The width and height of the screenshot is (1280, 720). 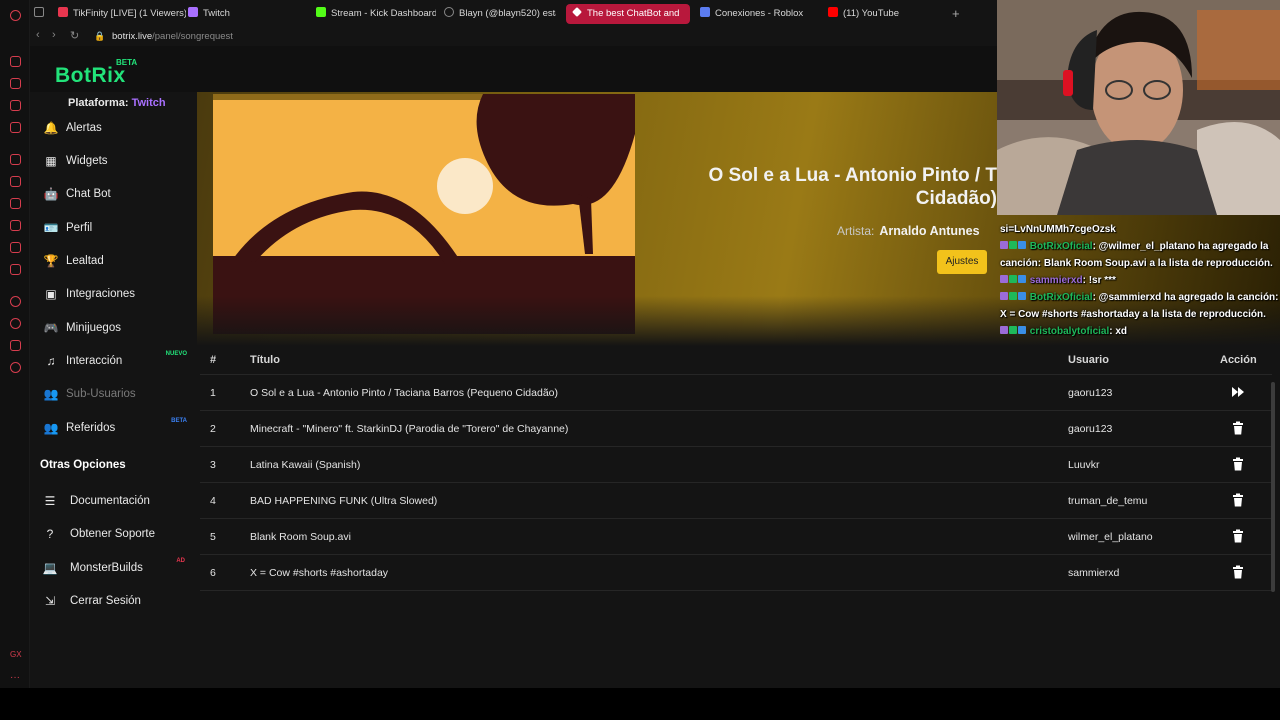 What do you see at coordinates (180, 561) in the screenshot?
I see `sidebar-badge: AD` at bounding box center [180, 561].